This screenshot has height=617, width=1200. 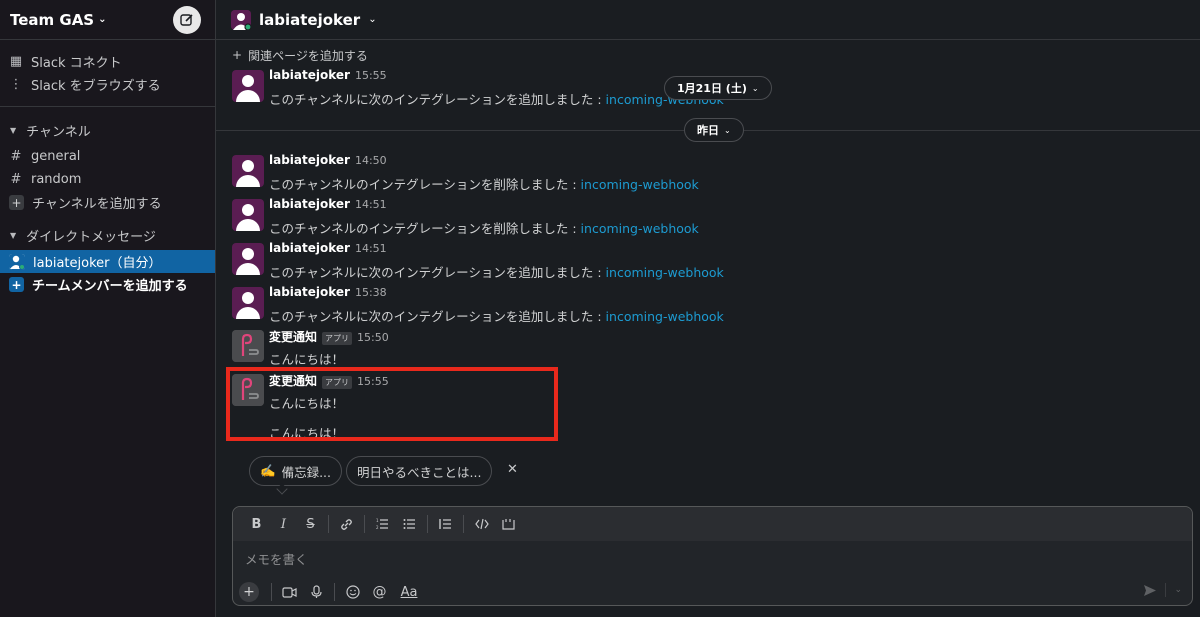 I want to click on code-icon, so click(x=481, y=524).